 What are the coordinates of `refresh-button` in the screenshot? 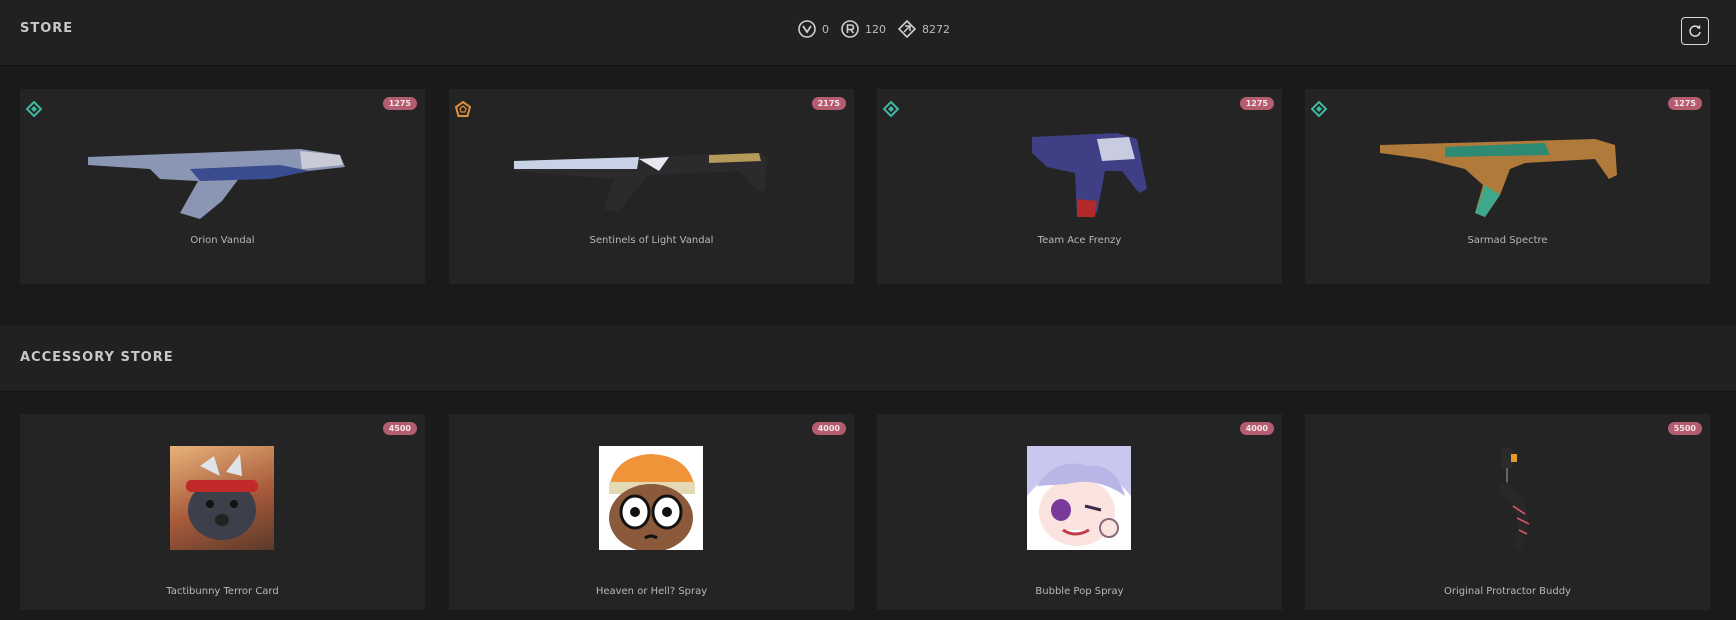 It's located at (1695, 31).